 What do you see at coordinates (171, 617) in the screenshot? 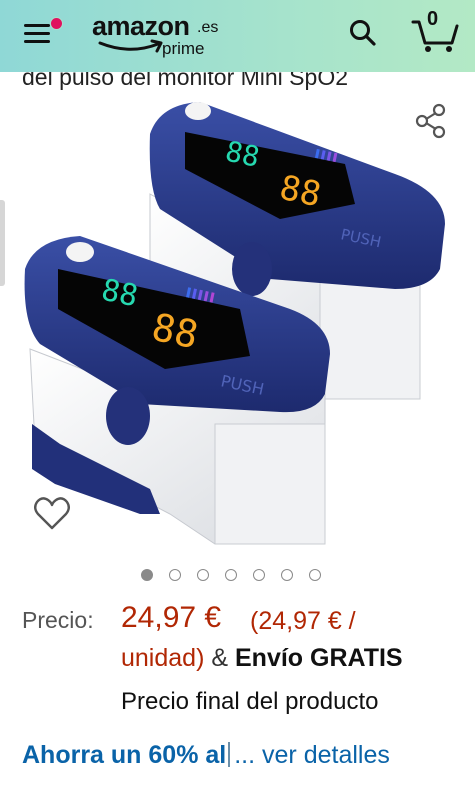
I see `price-value: 24,97 €` at bounding box center [171, 617].